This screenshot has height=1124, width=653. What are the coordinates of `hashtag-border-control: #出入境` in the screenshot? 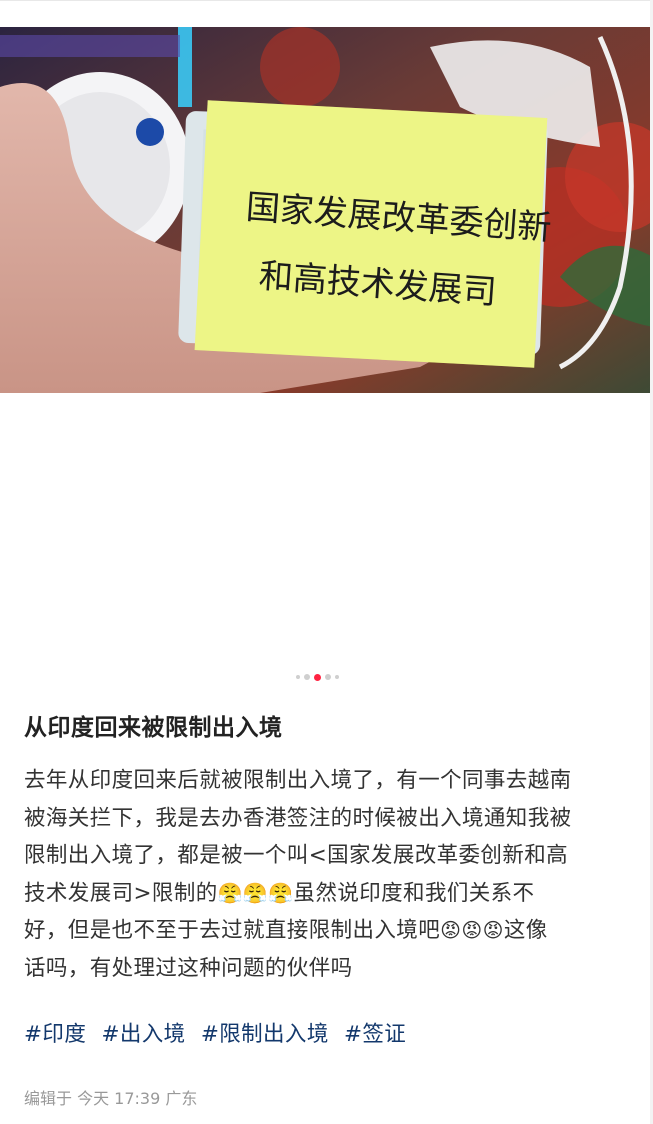 It's located at (143, 1034).